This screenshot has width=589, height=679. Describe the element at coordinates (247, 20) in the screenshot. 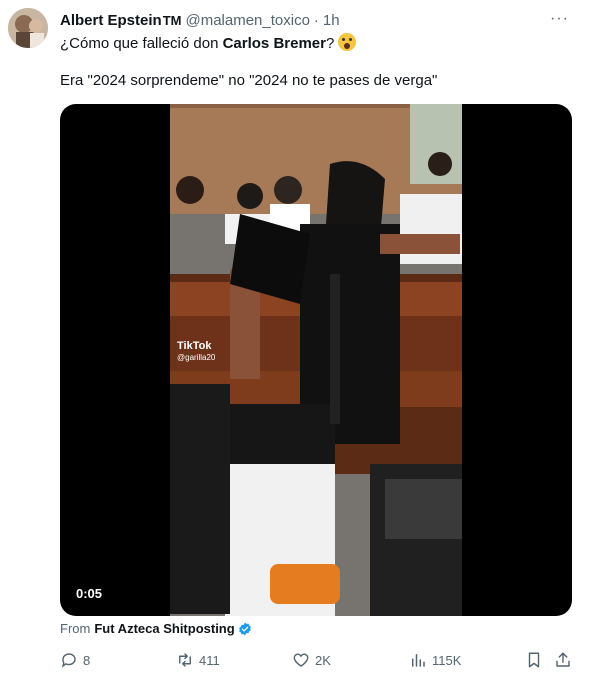

I see `author-handle: @malamen_toxico` at that location.